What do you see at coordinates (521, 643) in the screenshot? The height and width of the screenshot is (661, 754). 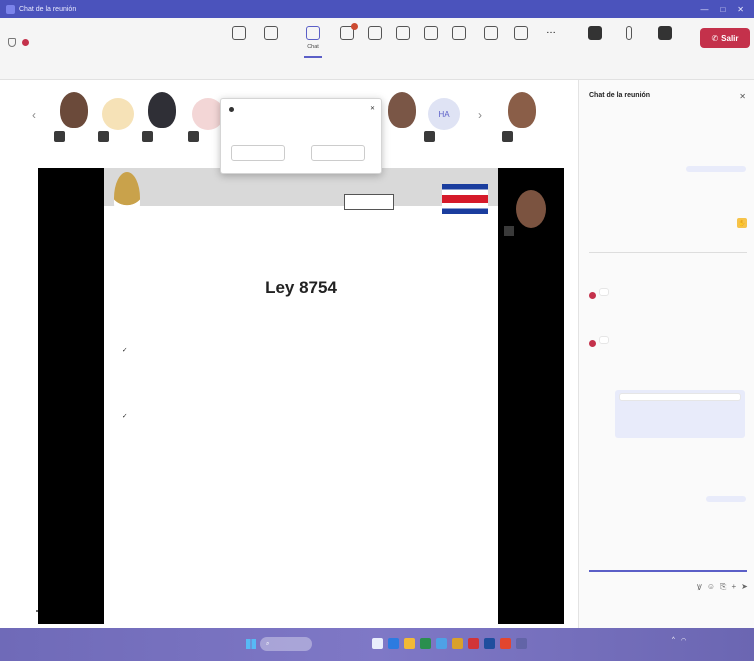 I see `teams-icon` at bounding box center [521, 643].